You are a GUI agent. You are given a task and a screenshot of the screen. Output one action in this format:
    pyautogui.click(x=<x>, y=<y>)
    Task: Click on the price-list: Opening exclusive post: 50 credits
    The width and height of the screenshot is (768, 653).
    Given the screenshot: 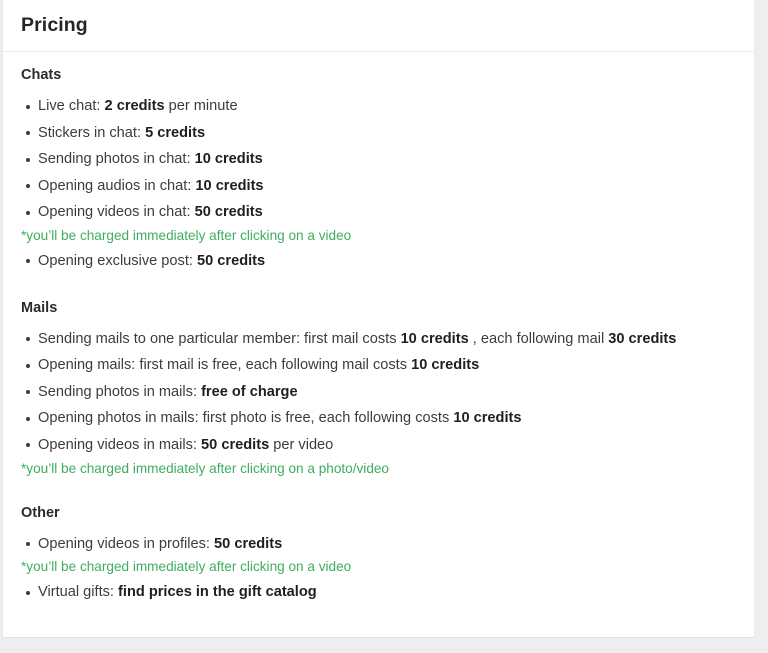 What is the action you would take?
    pyautogui.click(x=378, y=261)
    